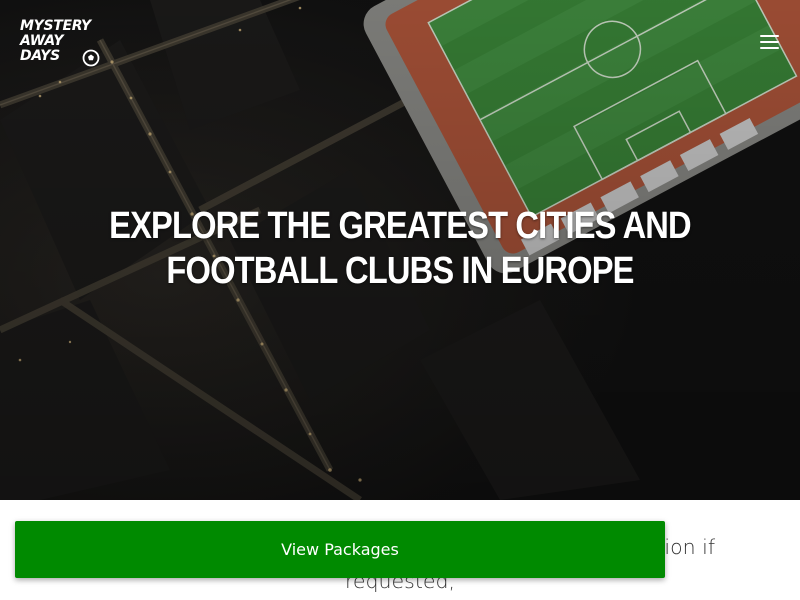 This screenshot has width=800, height=600. What do you see at coordinates (770, 42) in the screenshot?
I see `hamburger-menu-icon` at bounding box center [770, 42].